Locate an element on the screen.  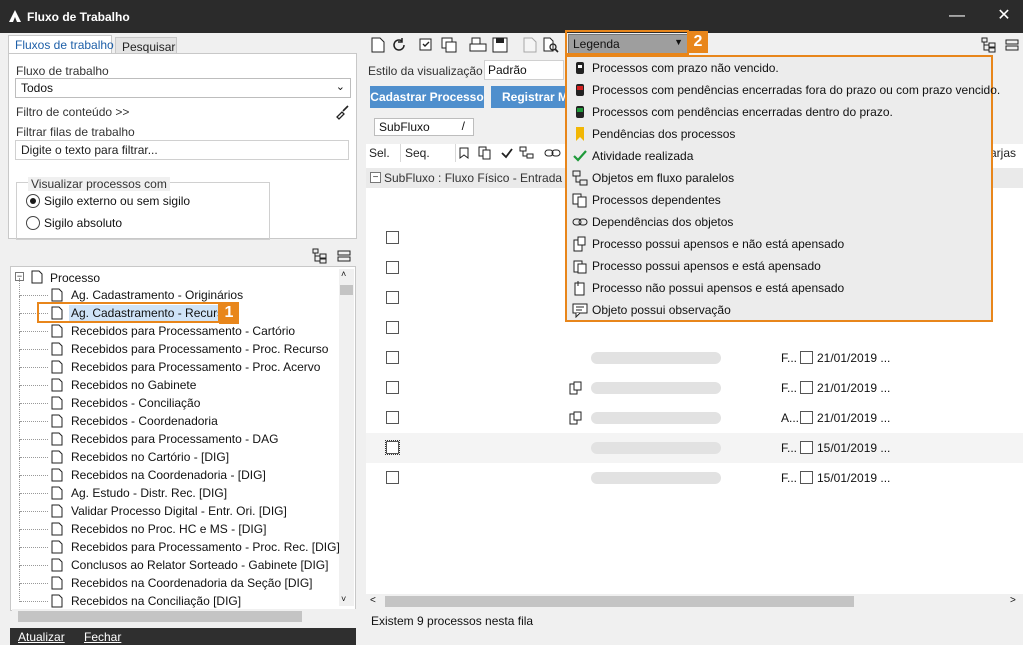
legend-item: Dependências dos objetos is located at coordinates (779, 222).